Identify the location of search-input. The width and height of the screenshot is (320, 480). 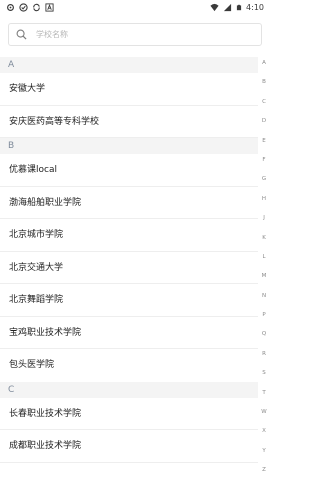
(136, 34).